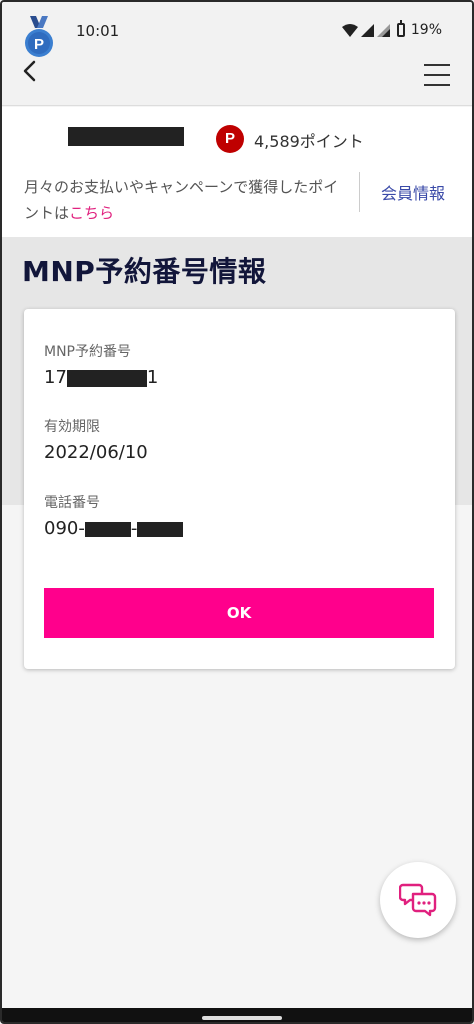  What do you see at coordinates (152, 377) in the screenshot?
I see `mnp-number-suffix: 1` at bounding box center [152, 377].